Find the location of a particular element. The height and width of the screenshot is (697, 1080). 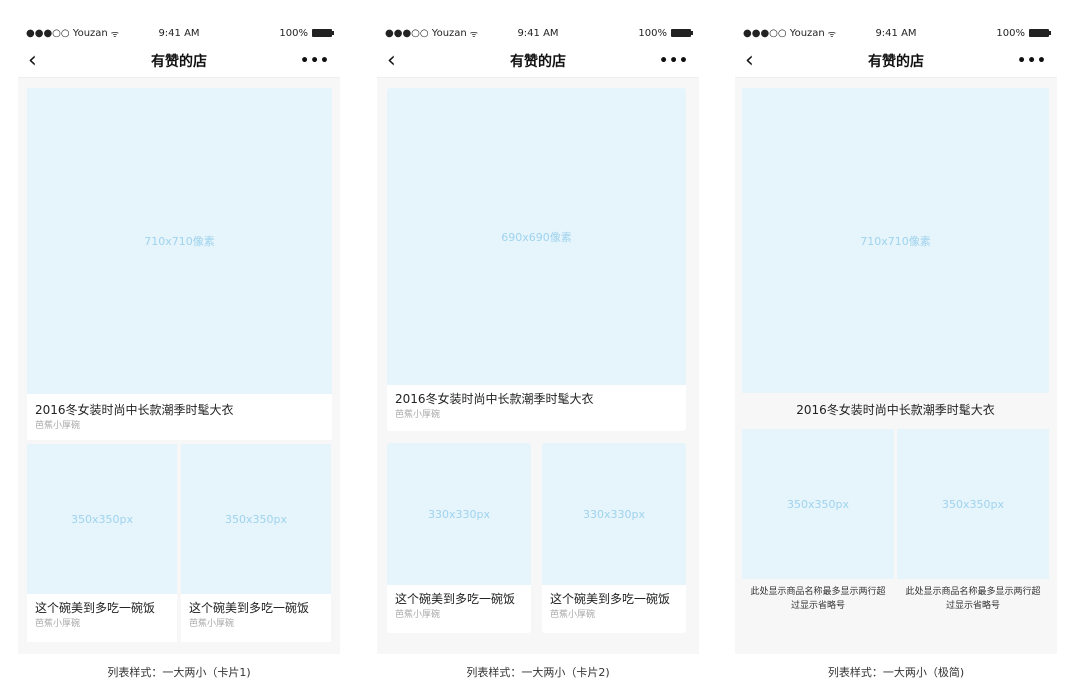

style-caption: 列表样式：一大两小（极简) is located at coordinates (896, 672).